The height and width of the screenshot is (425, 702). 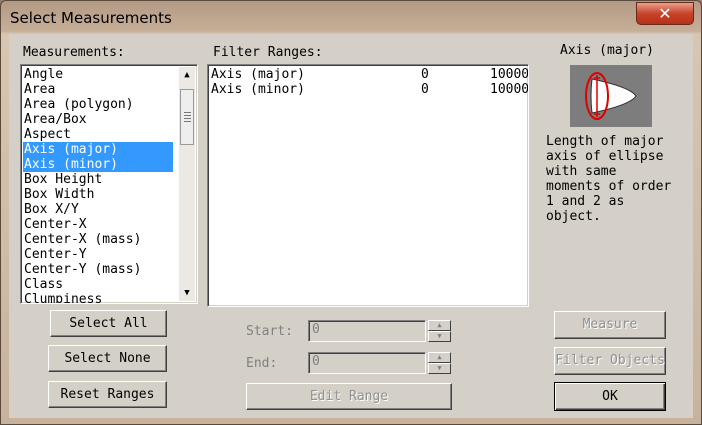 I want to click on measurement-list-item: Area (polygon), so click(x=79, y=104).